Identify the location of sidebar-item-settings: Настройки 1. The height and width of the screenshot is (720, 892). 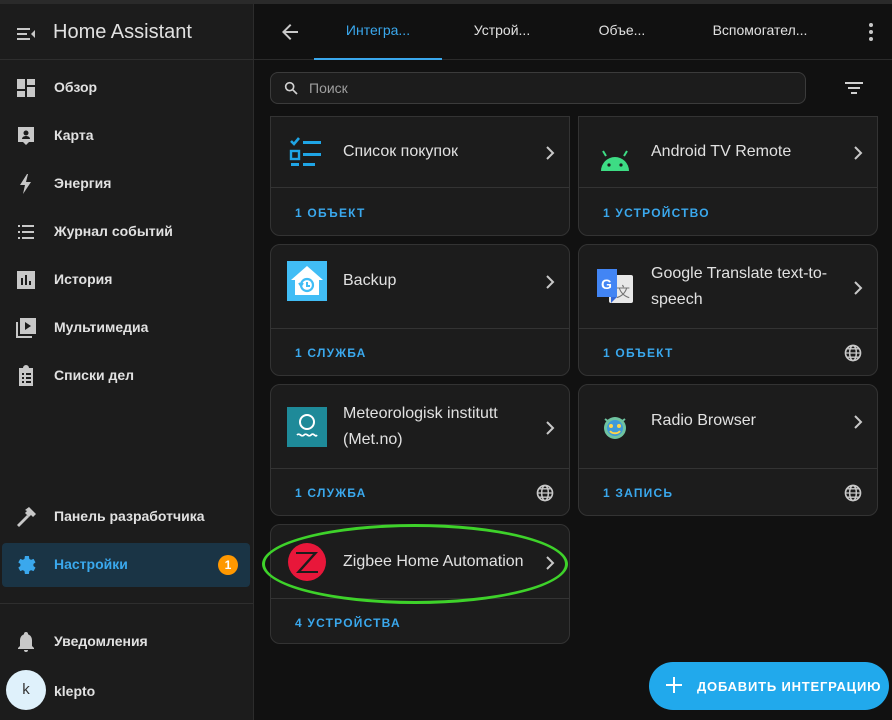
(126, 565).